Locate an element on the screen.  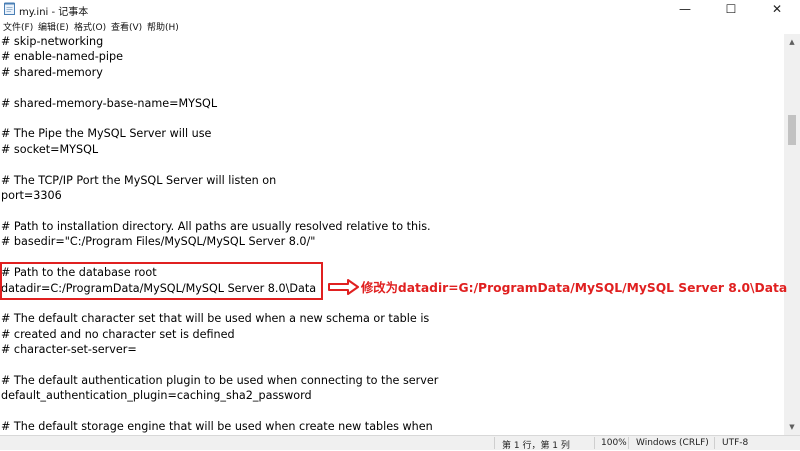
scrollbar-thumb is located at coordinates (792, 130).